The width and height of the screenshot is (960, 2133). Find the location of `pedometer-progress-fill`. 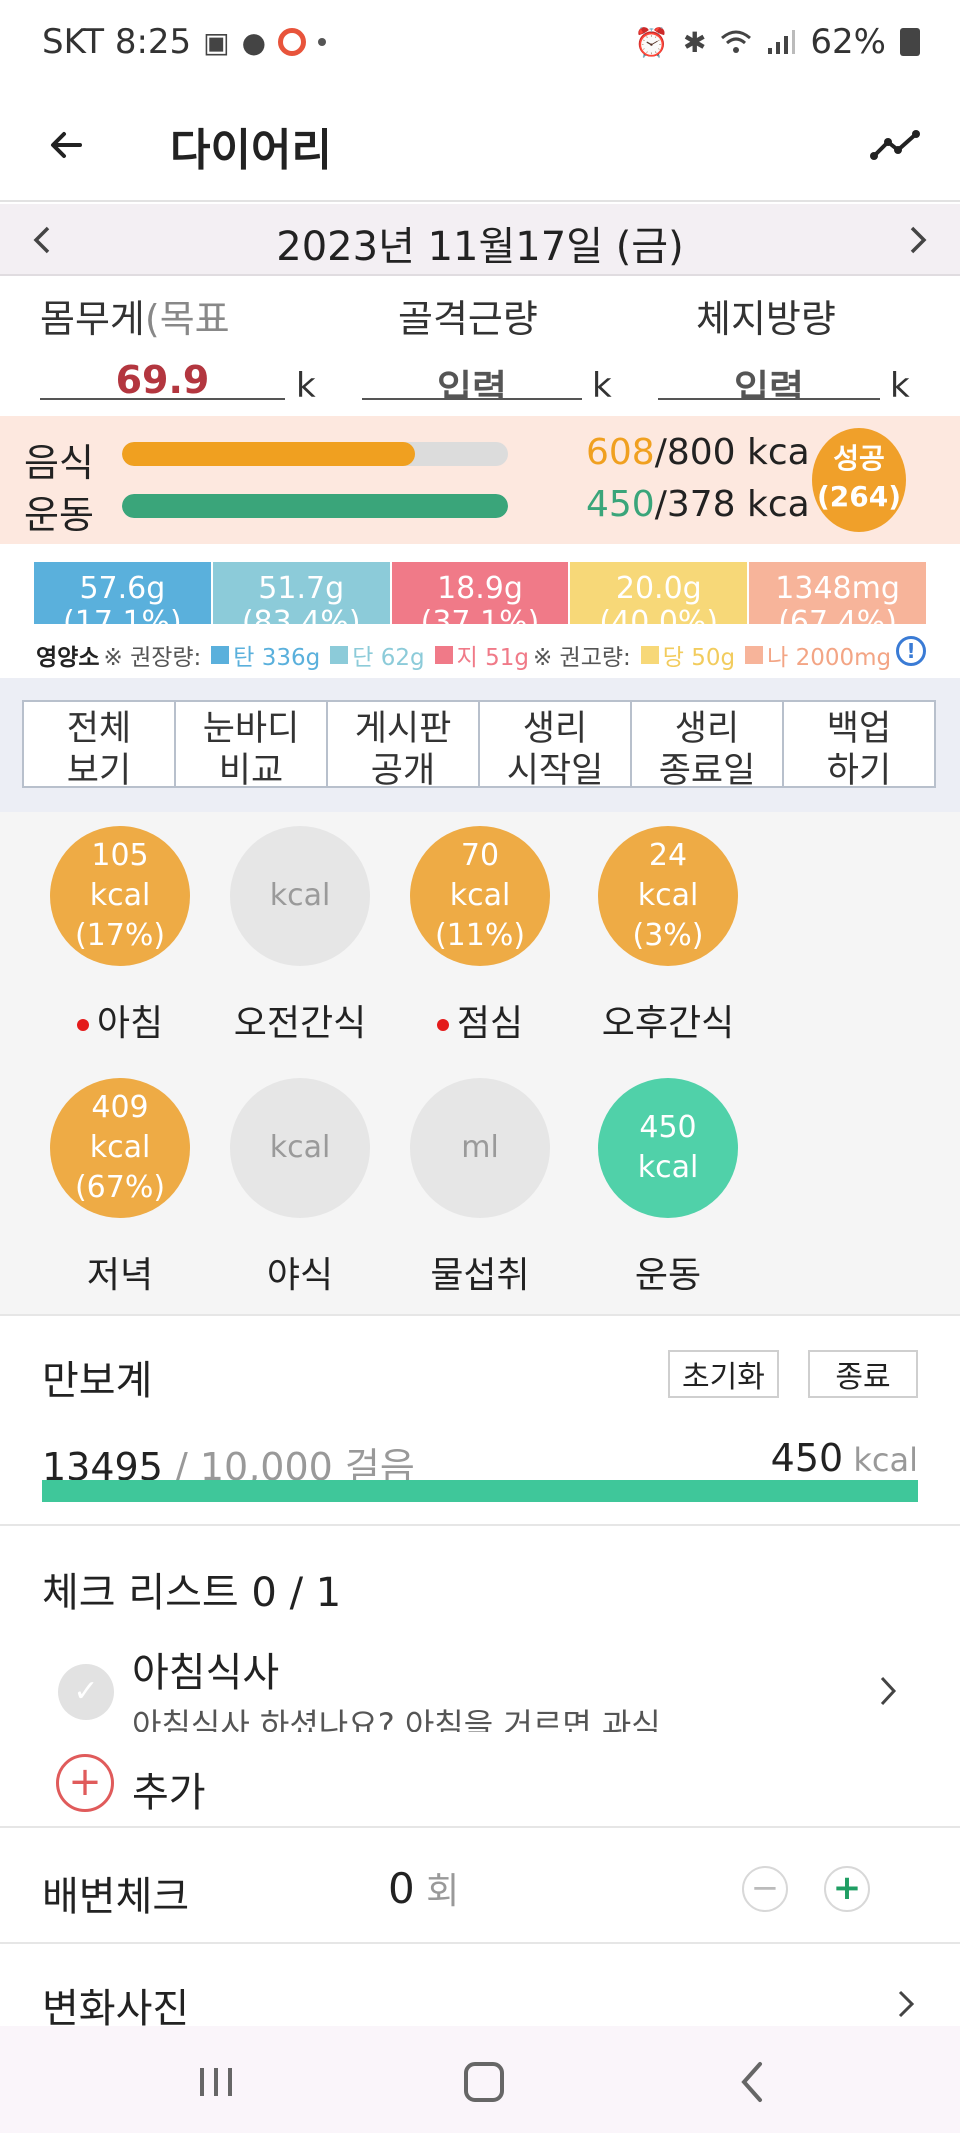

pedometer-progress-fill is located at coordinates (480, 1491).